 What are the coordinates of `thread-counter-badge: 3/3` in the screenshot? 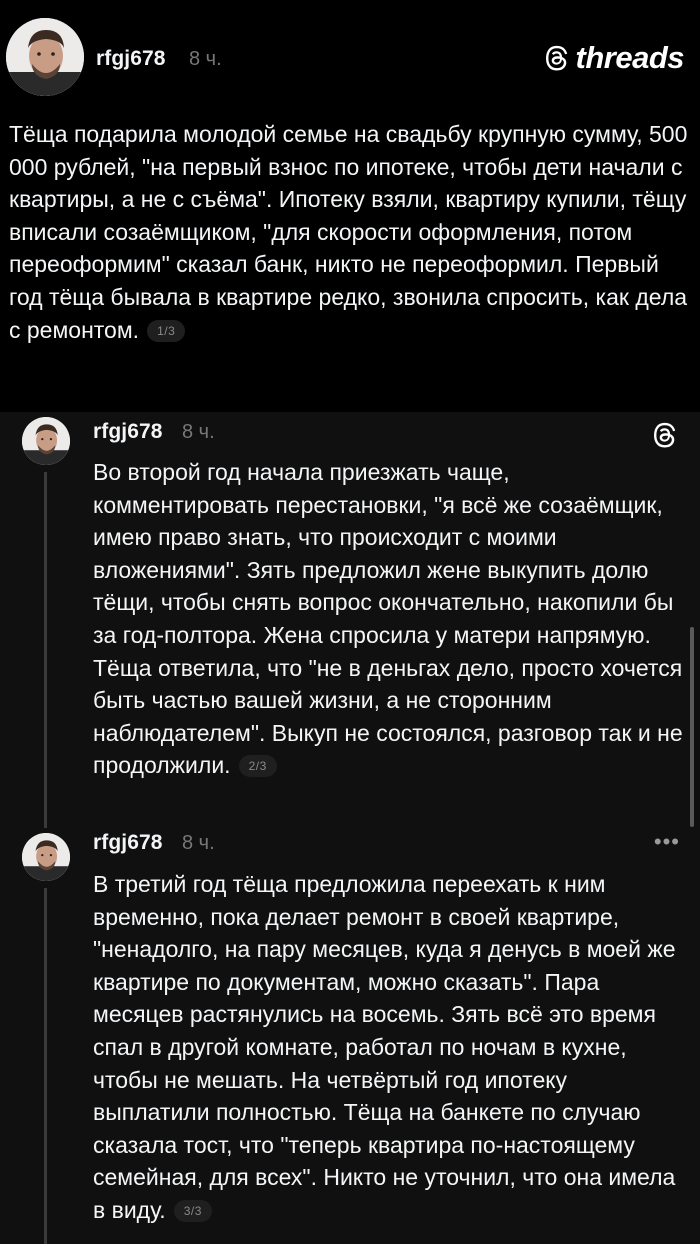 It's located at (192, 1210).